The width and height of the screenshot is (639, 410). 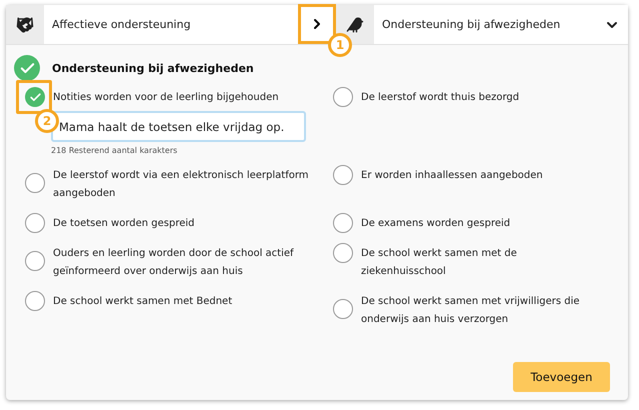 I want to click on callout-number: 1, so click(x=340, y=45).